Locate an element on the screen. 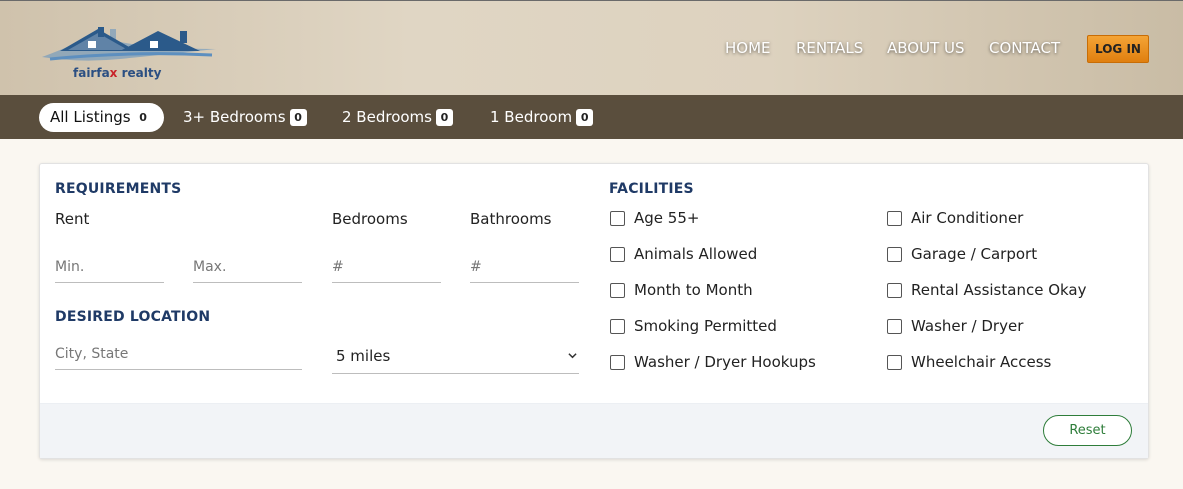  tab-2-bedrooms: 2 Bedrooms 0 is located at coordinates (397, 117).